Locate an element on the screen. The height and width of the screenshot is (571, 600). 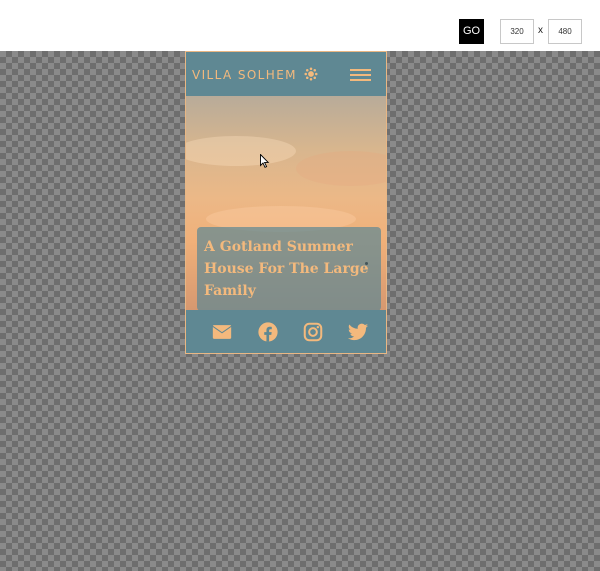
site-header: VILLA SOLHEM is located at coordinates (286, 74).